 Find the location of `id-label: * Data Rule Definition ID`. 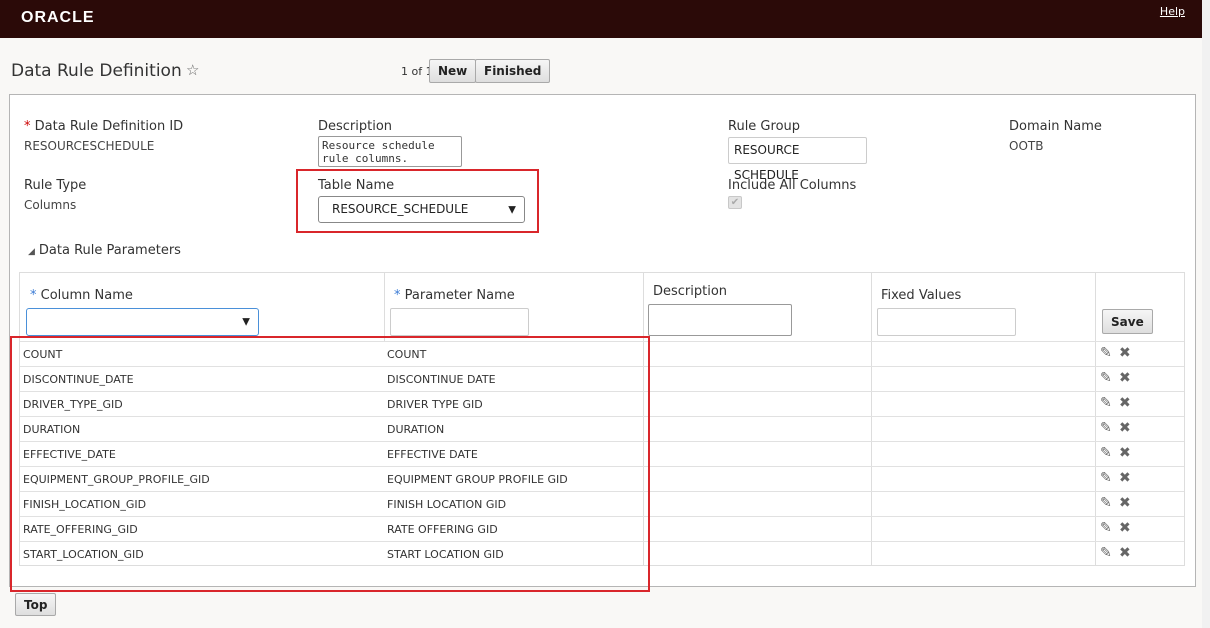

id-label: * Data Rule Definition ID is located at coordinates (103, 126).